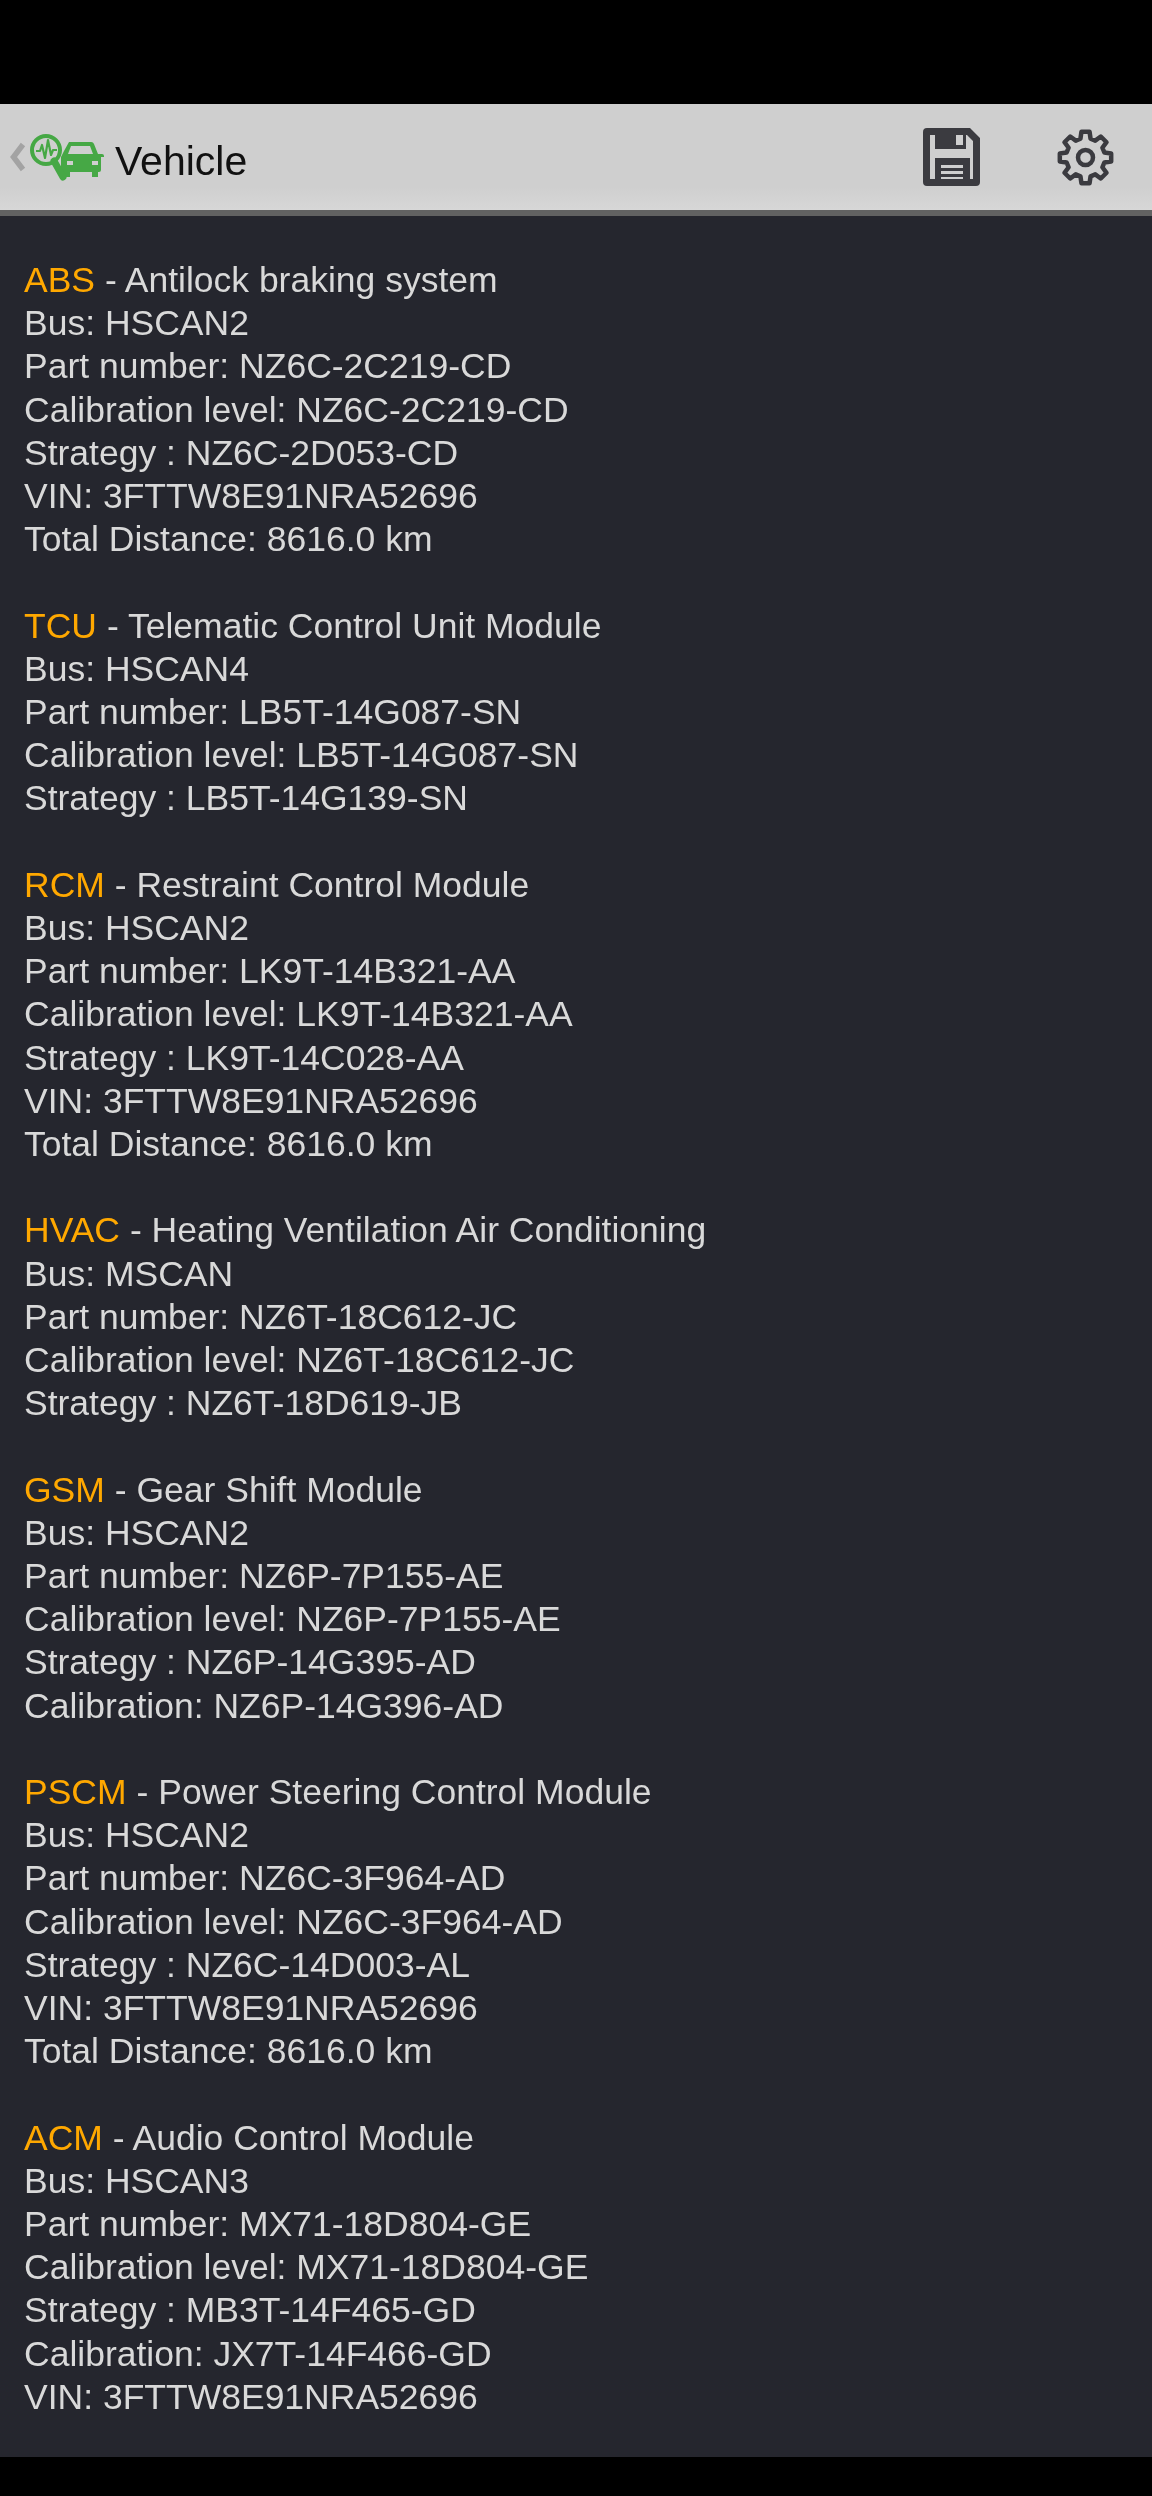 The height and width of the screenshot is (2496, 1152). I want to click on module-detail: Calibration level: NZ6P-7P155-AE, so click(292, 1620).